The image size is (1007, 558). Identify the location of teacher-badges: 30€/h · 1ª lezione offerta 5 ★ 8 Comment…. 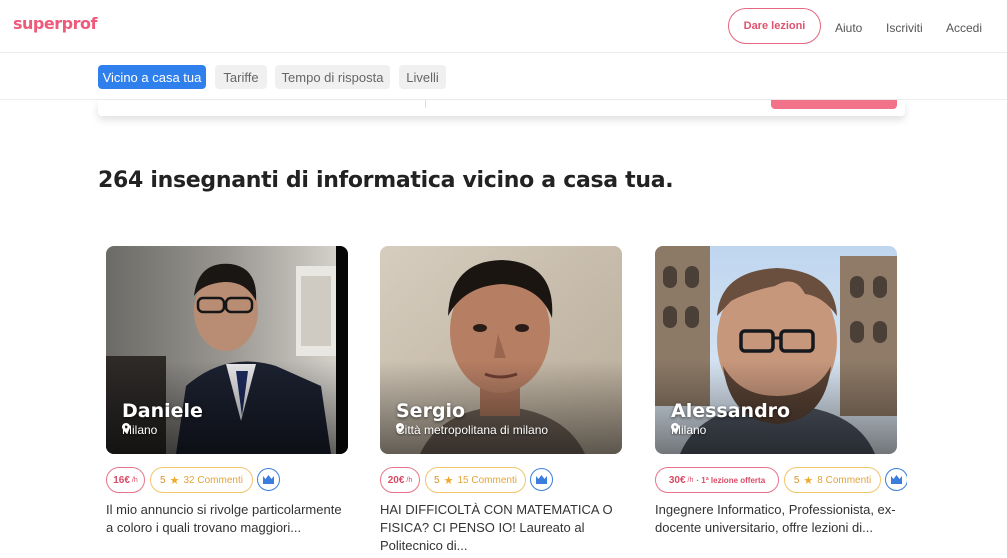
(781, 480).